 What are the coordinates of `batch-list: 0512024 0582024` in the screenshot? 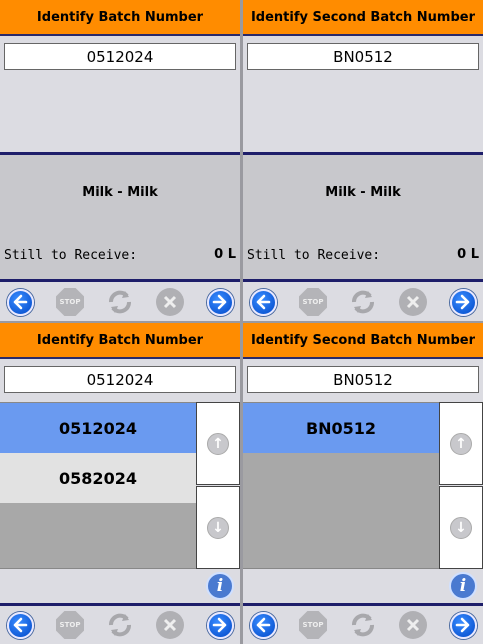 It's located at (98, 485).